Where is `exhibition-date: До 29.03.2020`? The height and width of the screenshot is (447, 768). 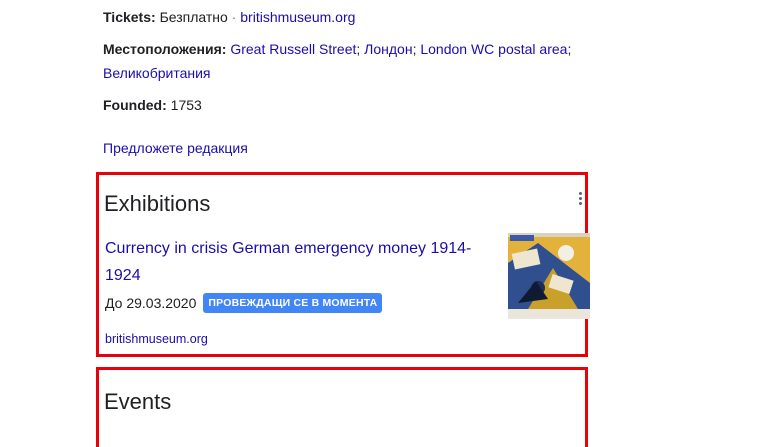 exhibition-date: До 29.03.2020 is located at coordinates (151, 303).